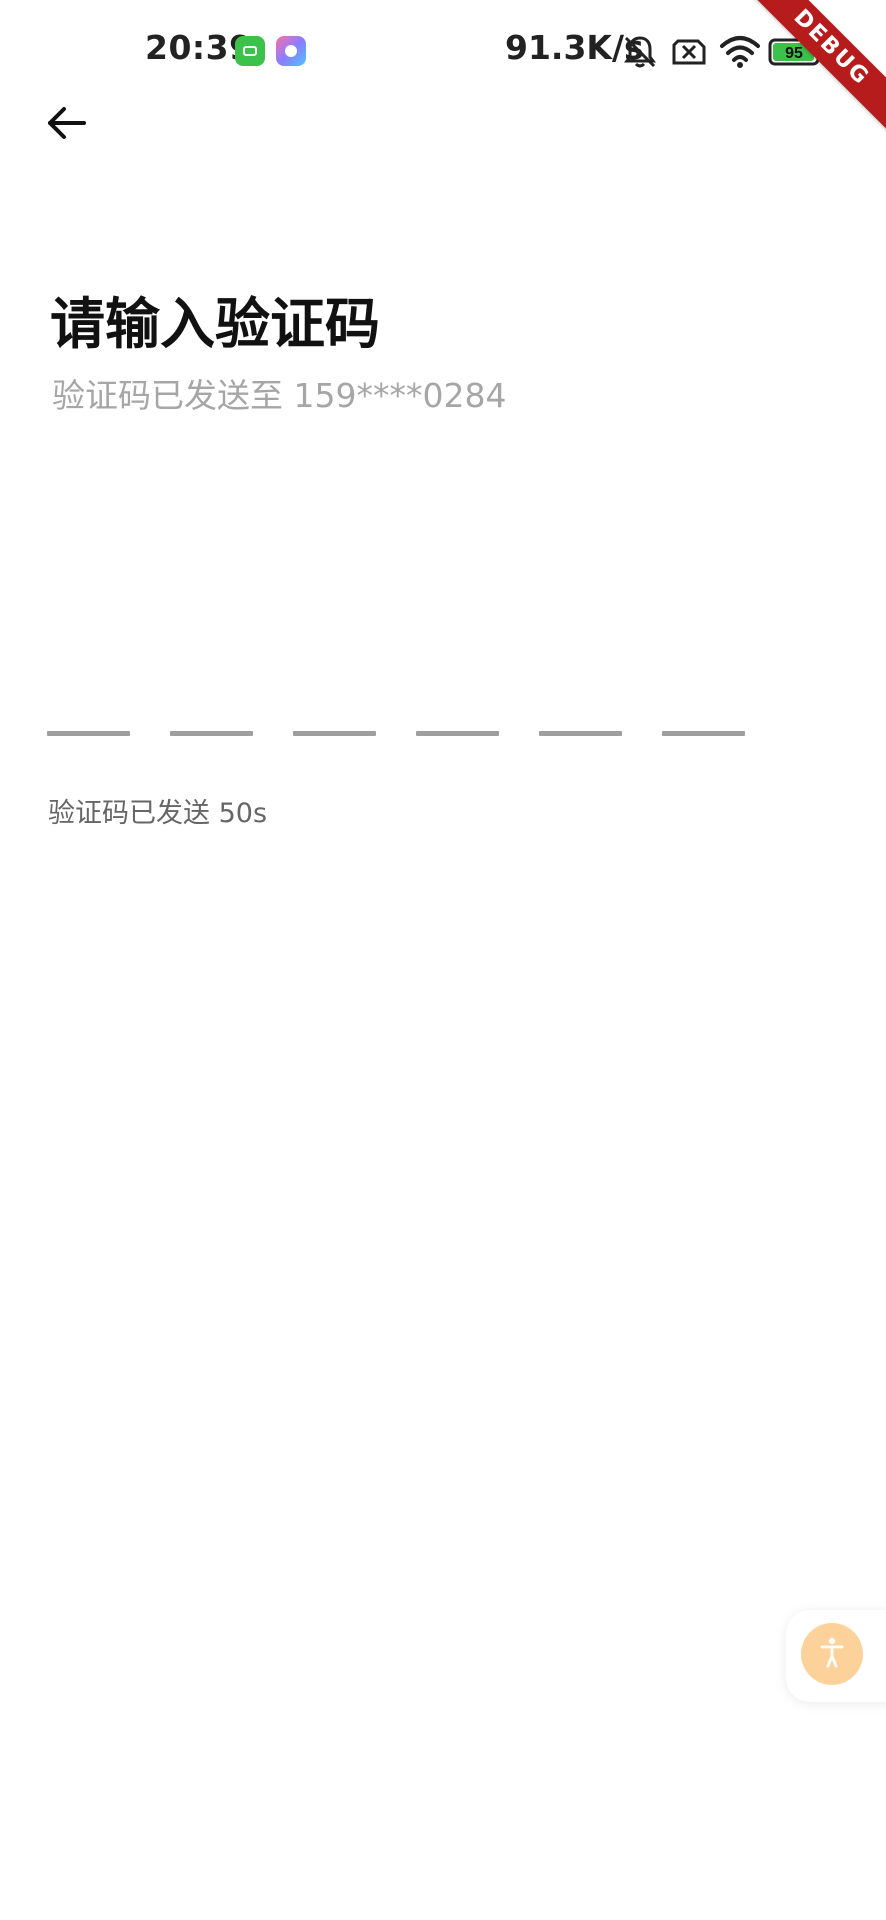 The image size is (886, 1920). I want to click on battery-level: 95, so click(794, 53).